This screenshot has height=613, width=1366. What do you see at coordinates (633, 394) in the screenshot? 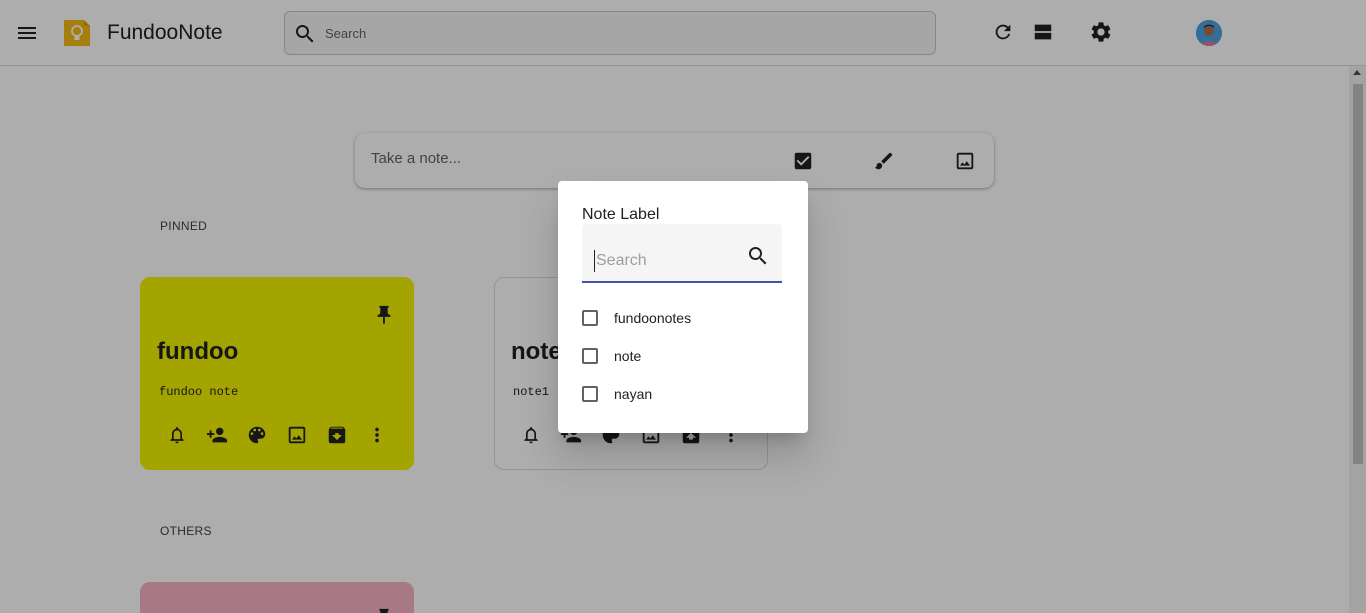
I see `label-option-text: nayan` at bounding box center [633, 394].